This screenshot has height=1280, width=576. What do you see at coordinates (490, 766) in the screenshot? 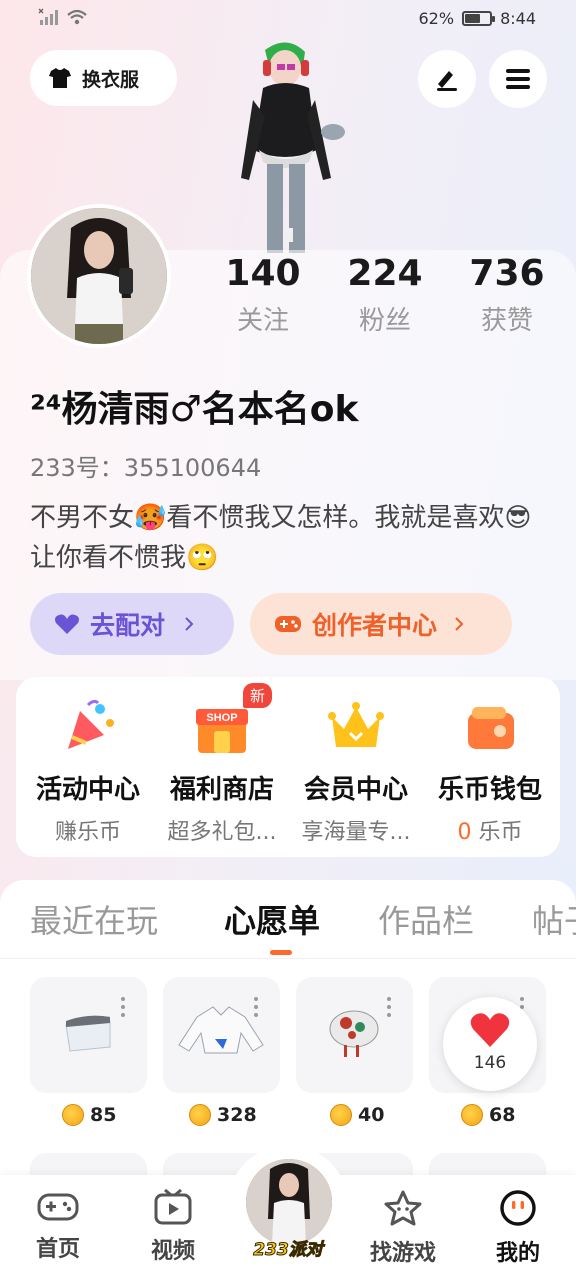
I see `menu-item-wallet: 乐币钱包 0 乐币` at bounding box center [490, 766].